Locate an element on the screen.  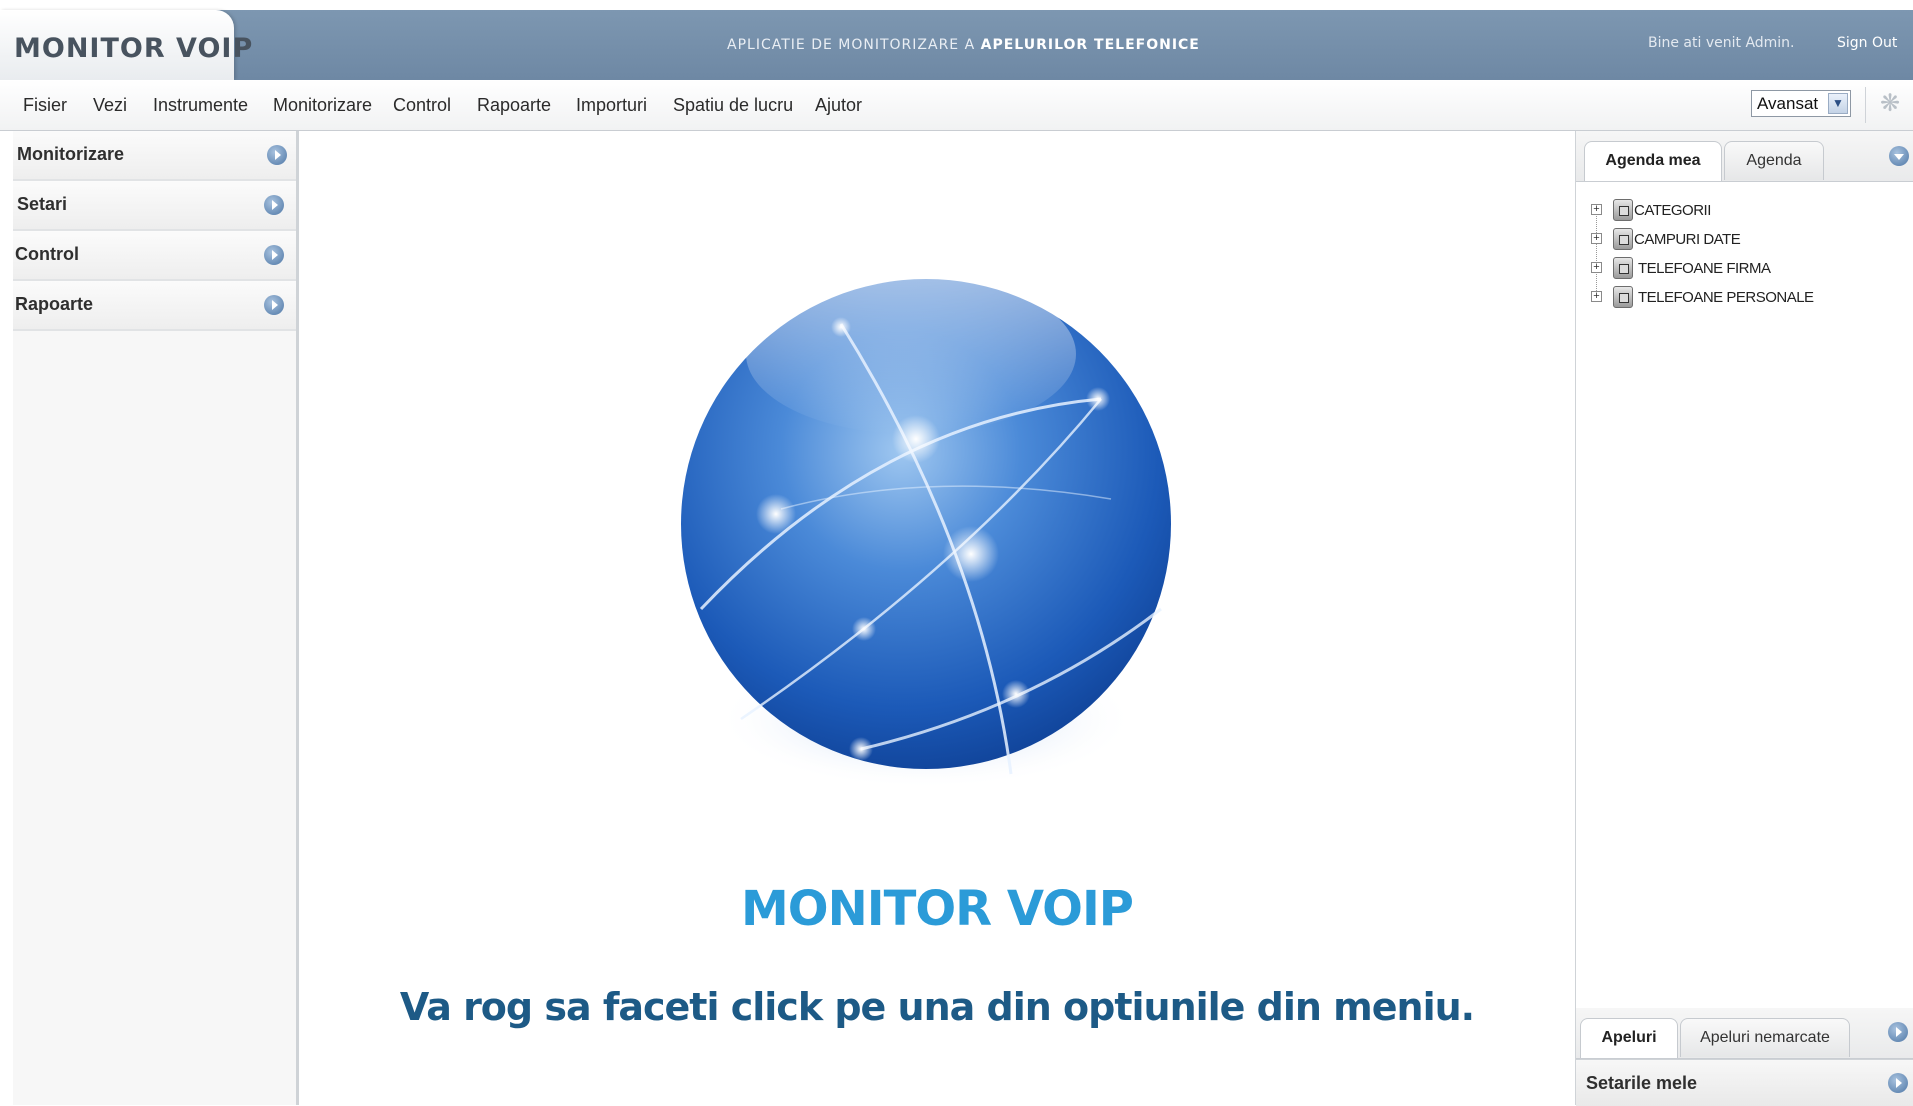
app-logo: MONITOR VOIP is located at coordinates (134, 48).